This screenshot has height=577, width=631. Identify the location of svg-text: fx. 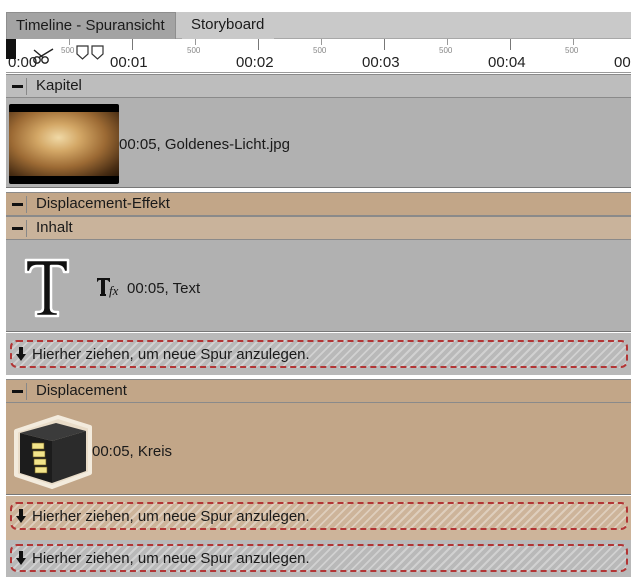
(114, 290).